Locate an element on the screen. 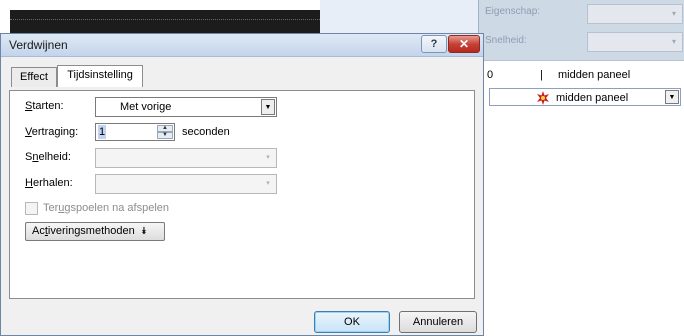 The image size is (684, 336). stepper-up-icon: ▲ is located at coordinates (165, 128).